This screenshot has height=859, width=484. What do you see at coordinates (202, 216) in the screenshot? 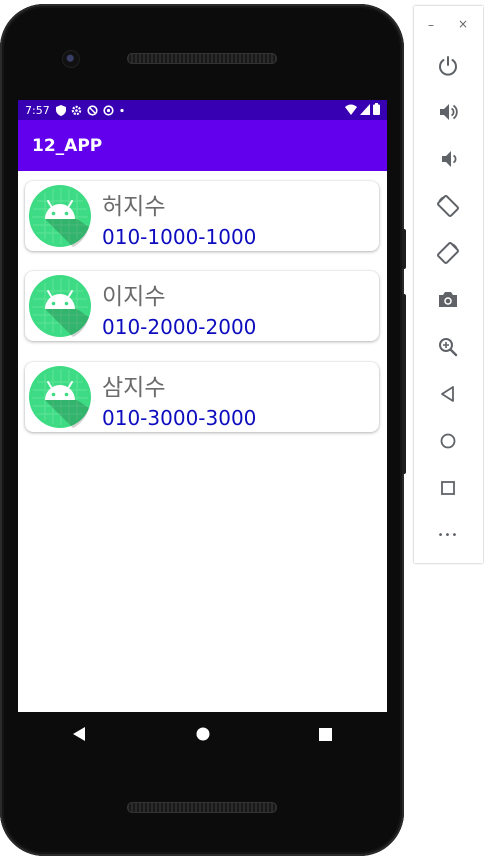
I see `contact-card: 허지수 010-1000-1000` at bounding box center [202, 216].